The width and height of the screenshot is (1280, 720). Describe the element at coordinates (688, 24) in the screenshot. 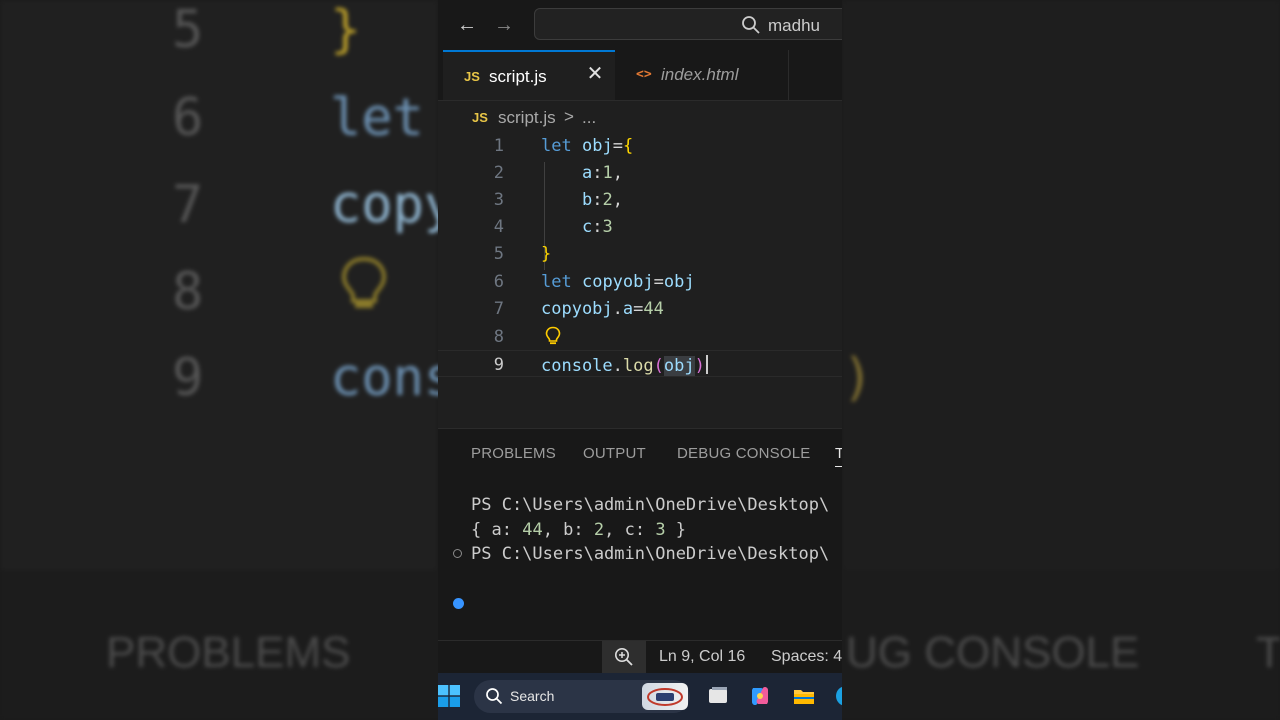

I see `command-center-search: madhu` at that location.